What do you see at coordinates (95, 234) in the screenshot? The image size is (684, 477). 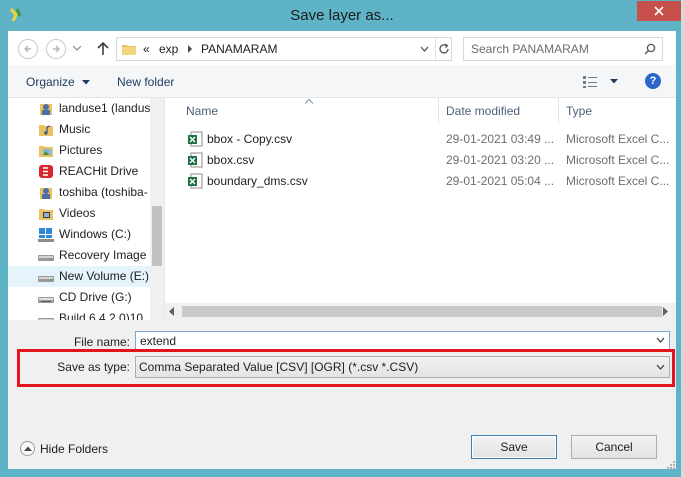 I see `nav-item-label: Windows (C:)` at bounding box center [95, 234].